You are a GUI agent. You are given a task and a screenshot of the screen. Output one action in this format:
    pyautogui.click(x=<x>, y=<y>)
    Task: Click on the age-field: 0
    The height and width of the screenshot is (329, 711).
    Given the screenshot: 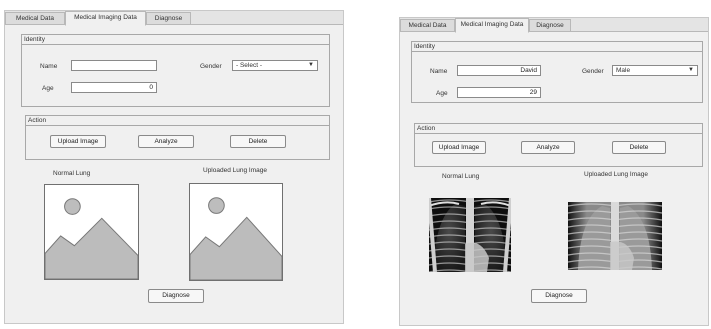 What is the action you would take?
    pyautogui.click(x=114, y=87)
    